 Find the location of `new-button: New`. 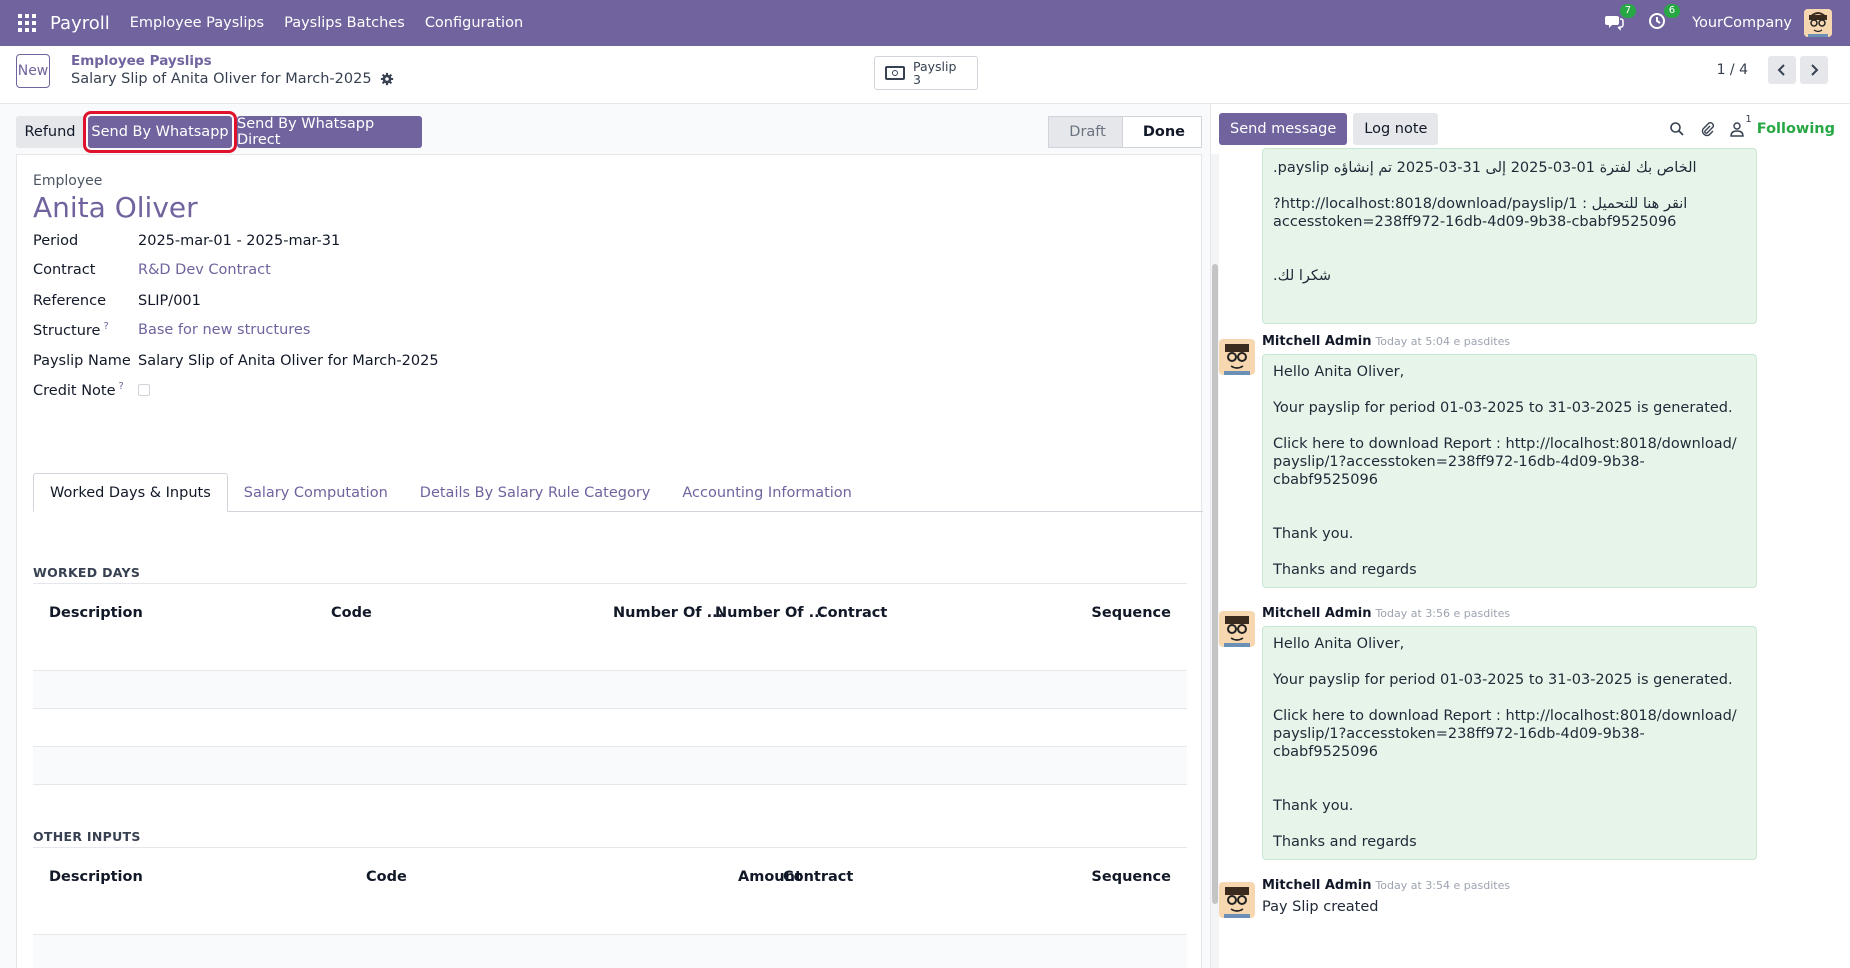

new-button: New is located at coordinates (33, 71).